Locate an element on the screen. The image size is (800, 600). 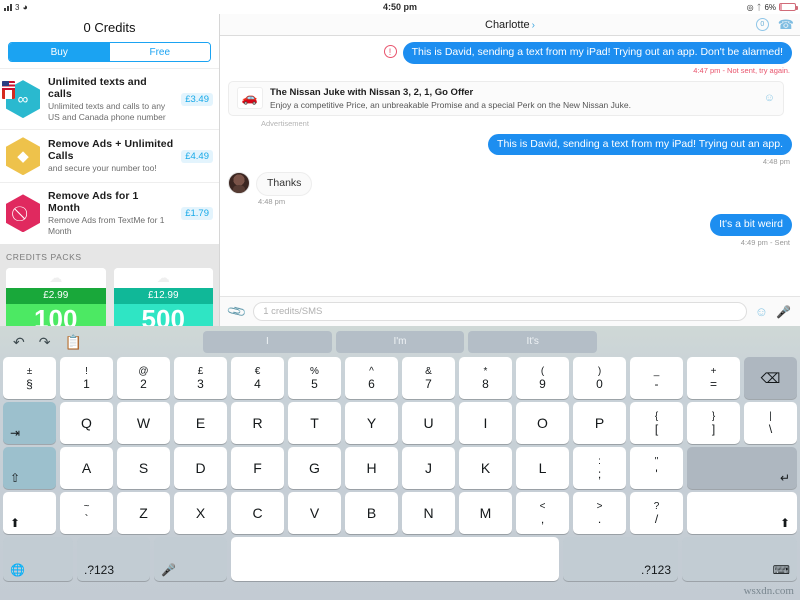
key-hyphen: _ - is located at coordinates (656, 378).